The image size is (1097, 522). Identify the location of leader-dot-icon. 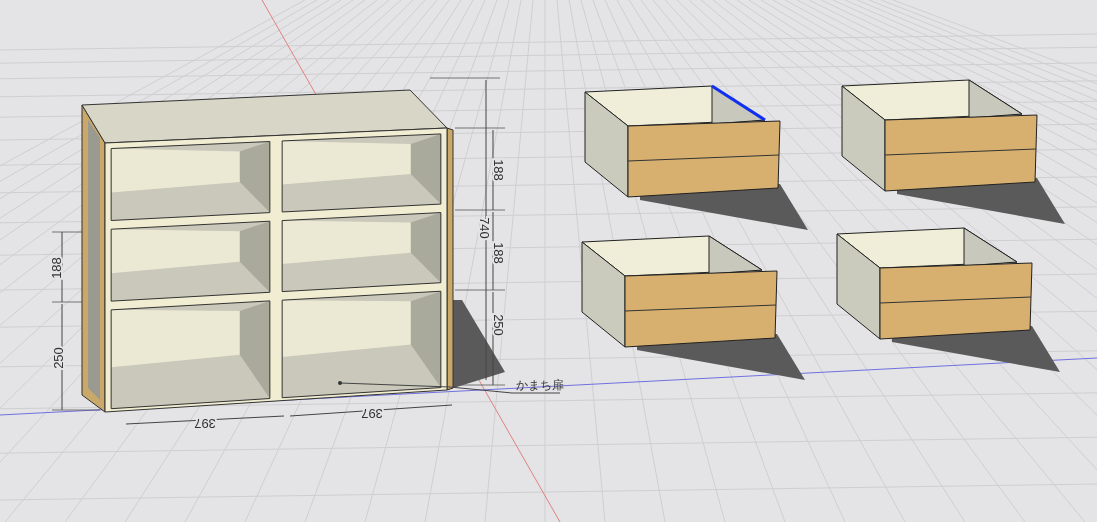
(340, 383).